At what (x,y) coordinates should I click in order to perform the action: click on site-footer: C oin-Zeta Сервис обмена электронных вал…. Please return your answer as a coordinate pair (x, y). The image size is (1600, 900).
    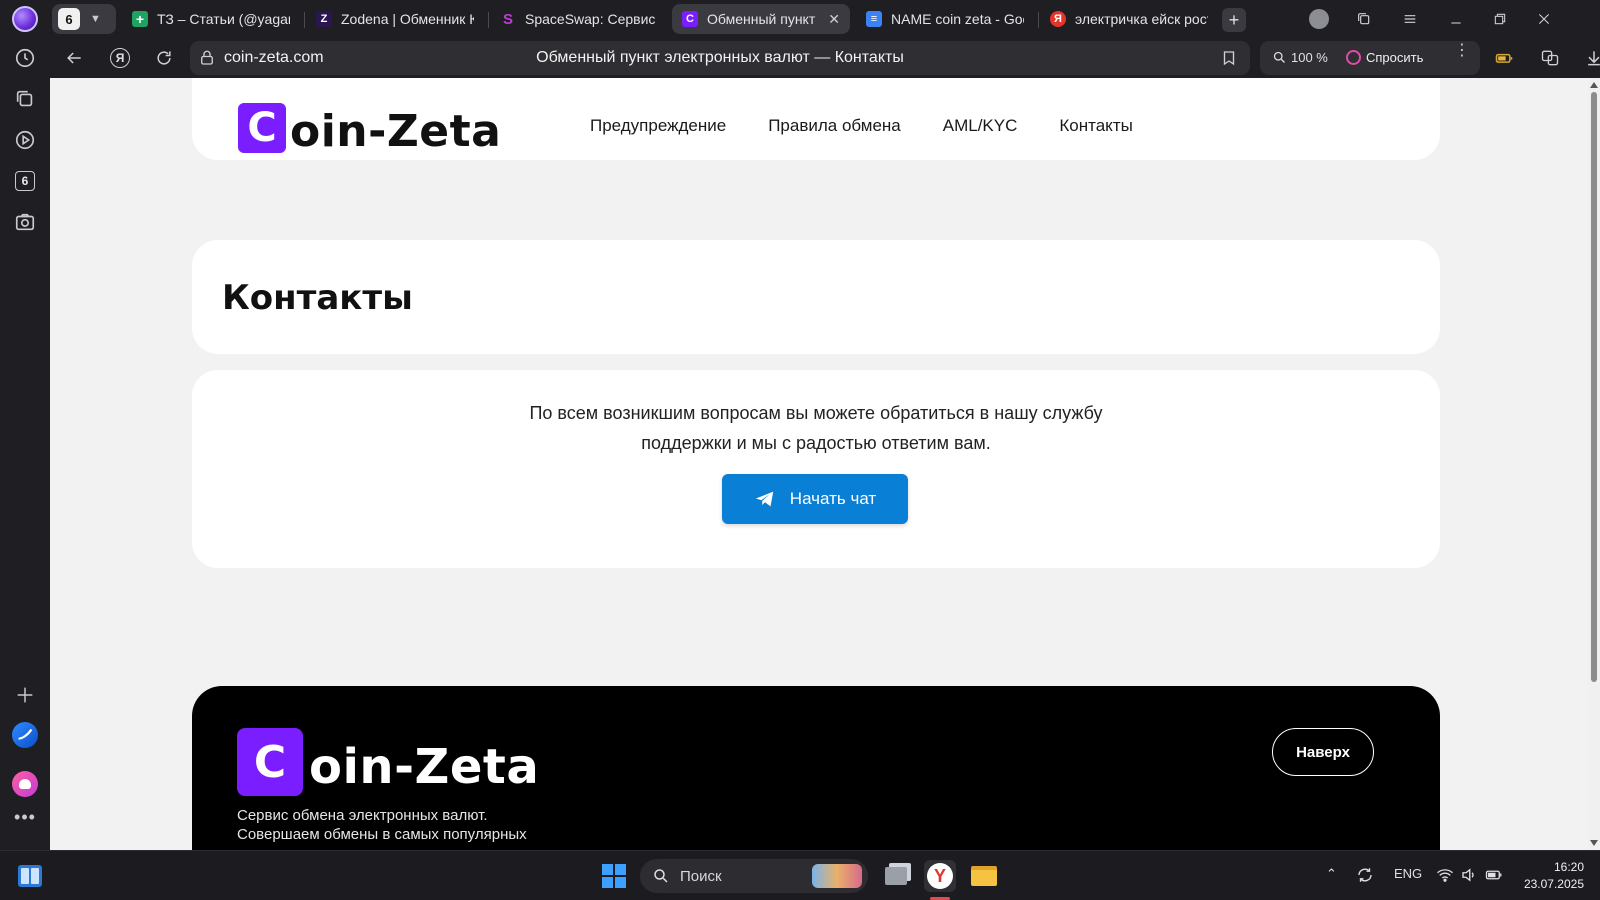
    Looking at the image, I should click on (816, 768).